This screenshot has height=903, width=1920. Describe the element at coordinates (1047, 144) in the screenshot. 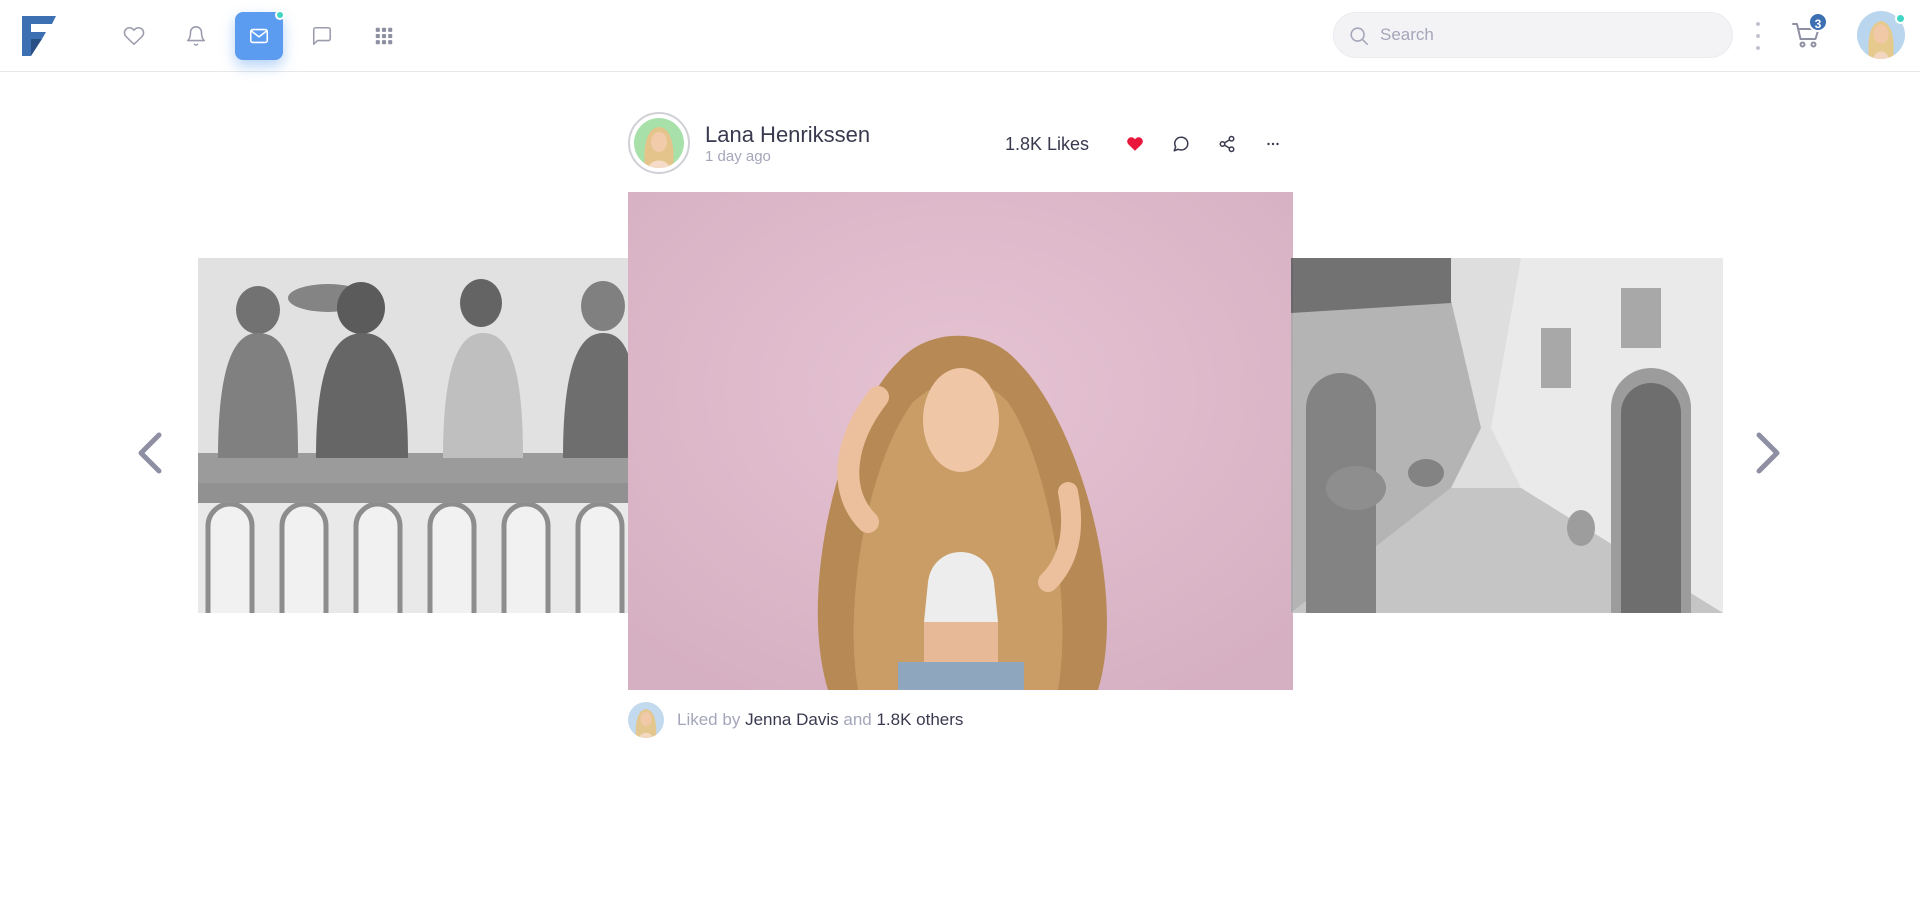

I see `likes-count: 1.8K Likes` at that location.